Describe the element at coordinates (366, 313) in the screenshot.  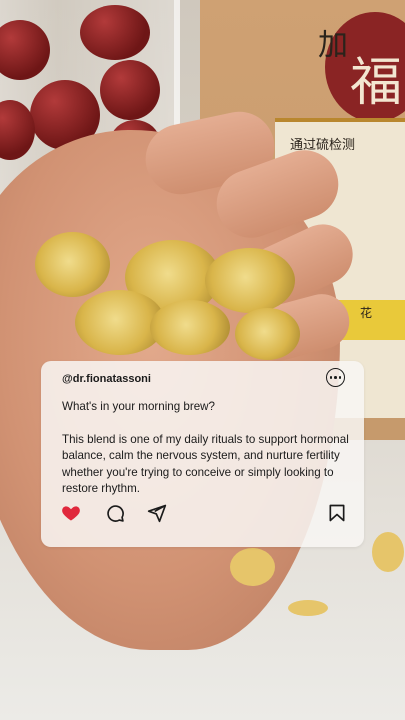
I see `package-label-4: 花` at that location.